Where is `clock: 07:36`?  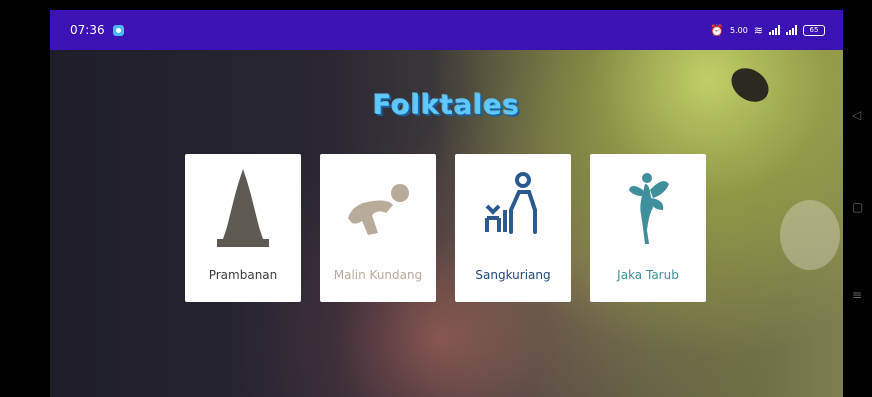 clock: 07:36 is located at coordinates (87, 30).